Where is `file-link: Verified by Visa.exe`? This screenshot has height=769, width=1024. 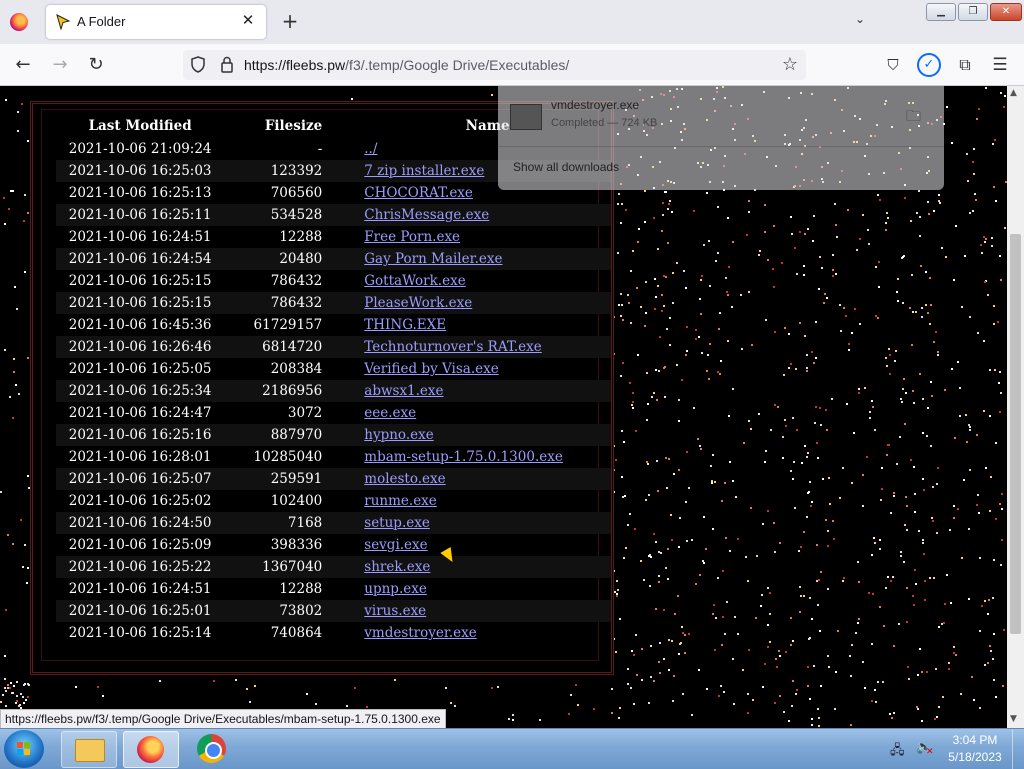
file-link: Verified by Visa.exe is located at coordinates (431, 369).